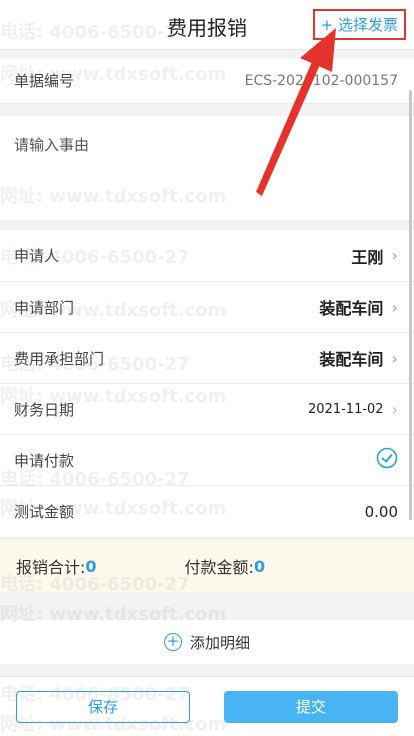 This screenshot has width=414, height=736. I want to click on test-amount-label: 测试金额, so click(44, 512).